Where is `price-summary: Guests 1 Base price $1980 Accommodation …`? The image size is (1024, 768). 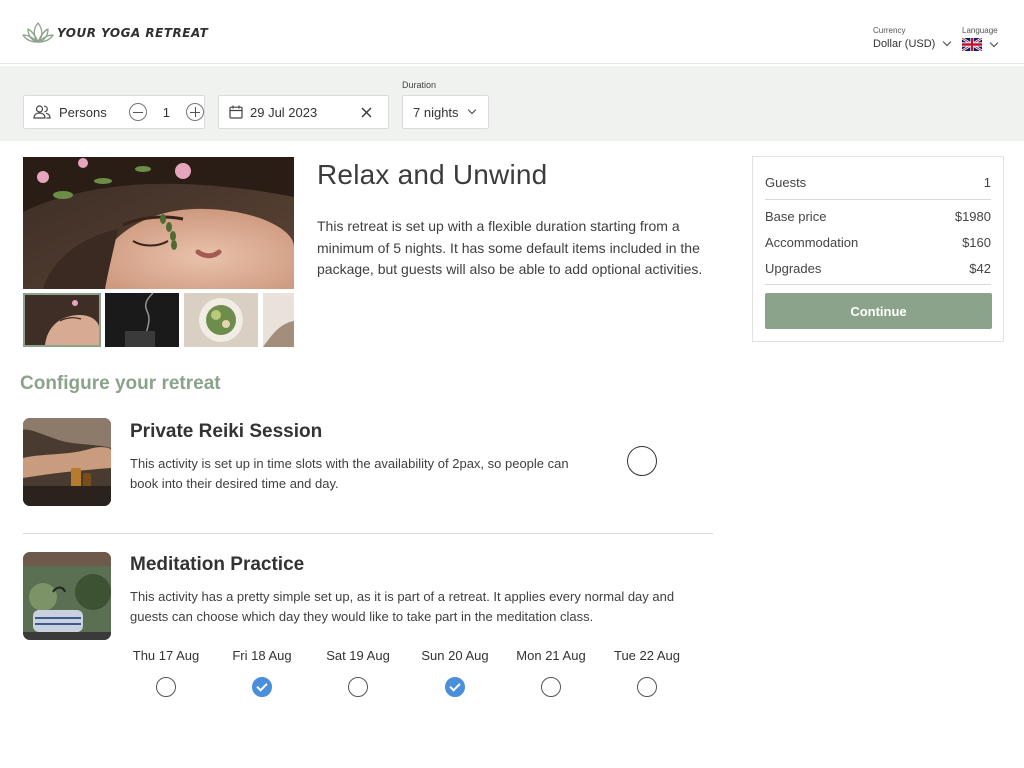 price-summary: Guests 1 Base price $1980 Accommodation … is located at coordinates (878, 249).